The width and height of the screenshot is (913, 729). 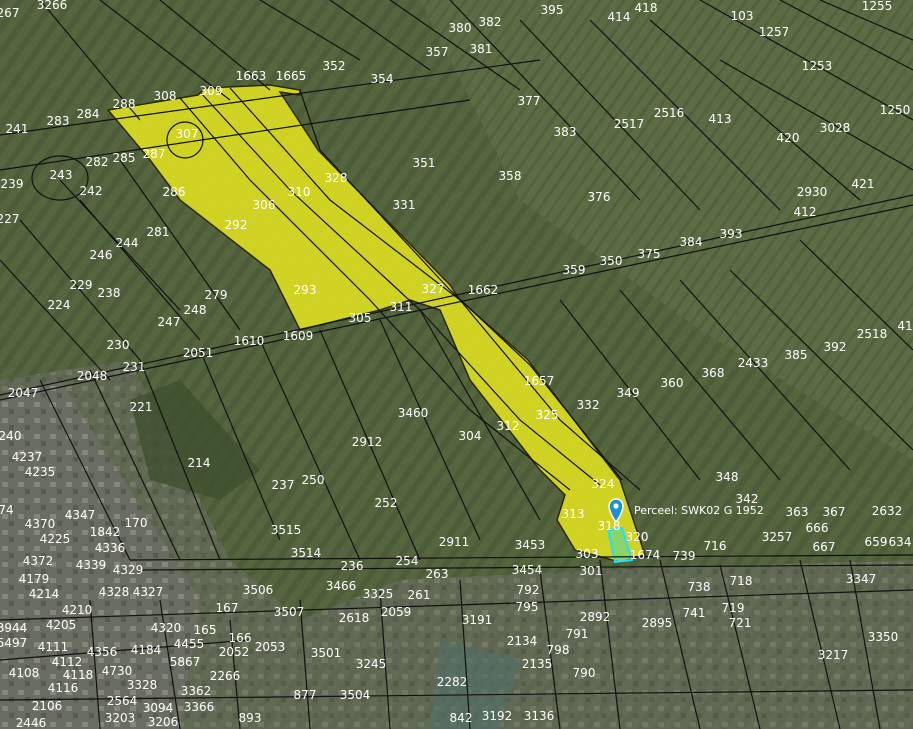 What do you see at coordinates (611, 261) in the screenshot?
I see `parcel-number-label: 350` at bounding box center [611, 261].